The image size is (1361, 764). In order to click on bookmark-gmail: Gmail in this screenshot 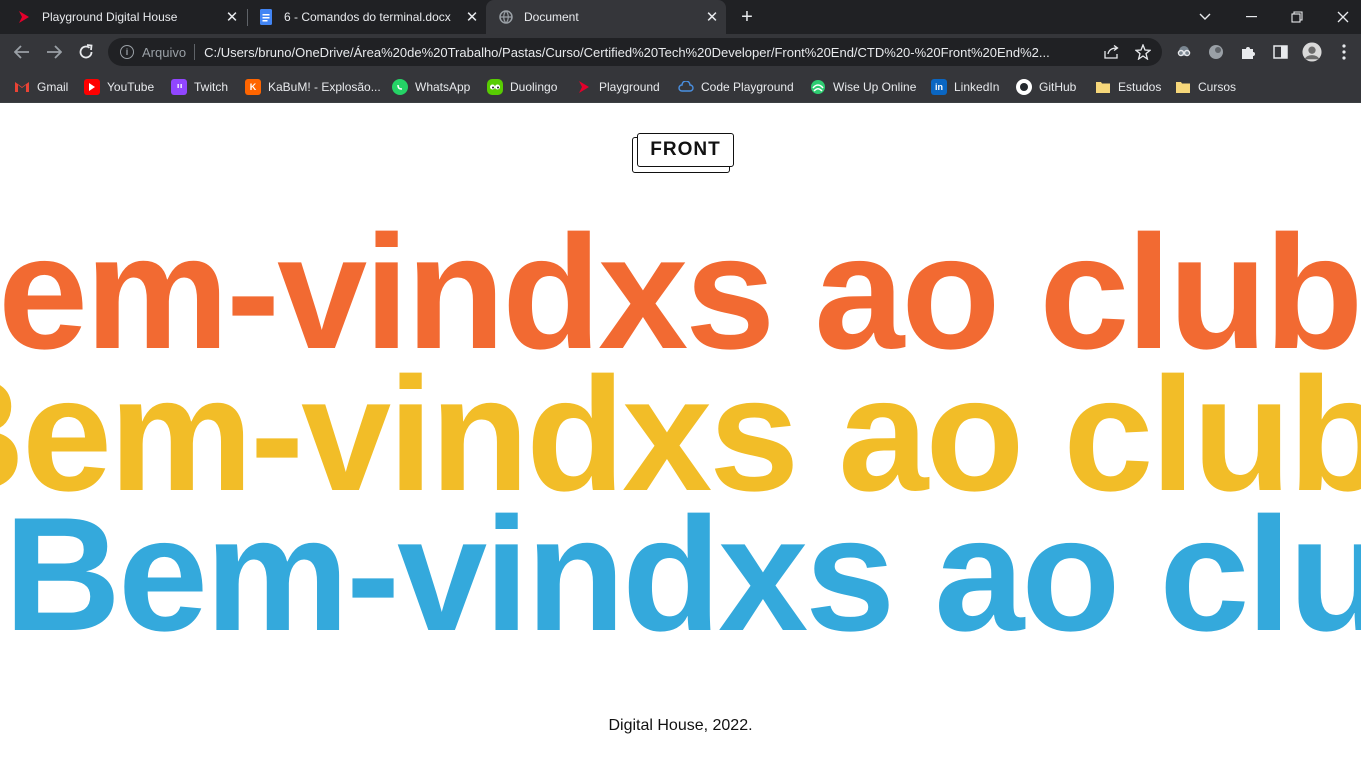, I will do `click(41, 87)`.